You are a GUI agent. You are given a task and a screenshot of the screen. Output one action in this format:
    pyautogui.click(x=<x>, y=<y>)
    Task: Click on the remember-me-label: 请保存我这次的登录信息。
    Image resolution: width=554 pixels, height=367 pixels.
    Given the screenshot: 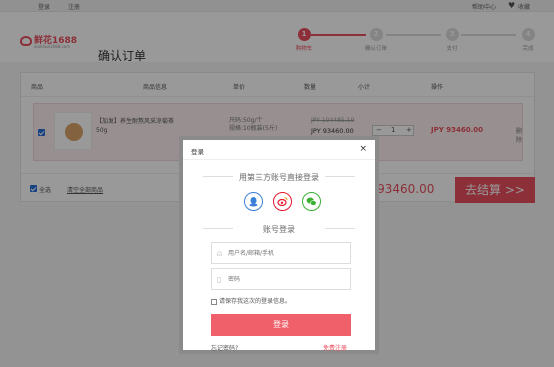 What is the action you would take?
    pyautogui.click(x=255, y=301)
    